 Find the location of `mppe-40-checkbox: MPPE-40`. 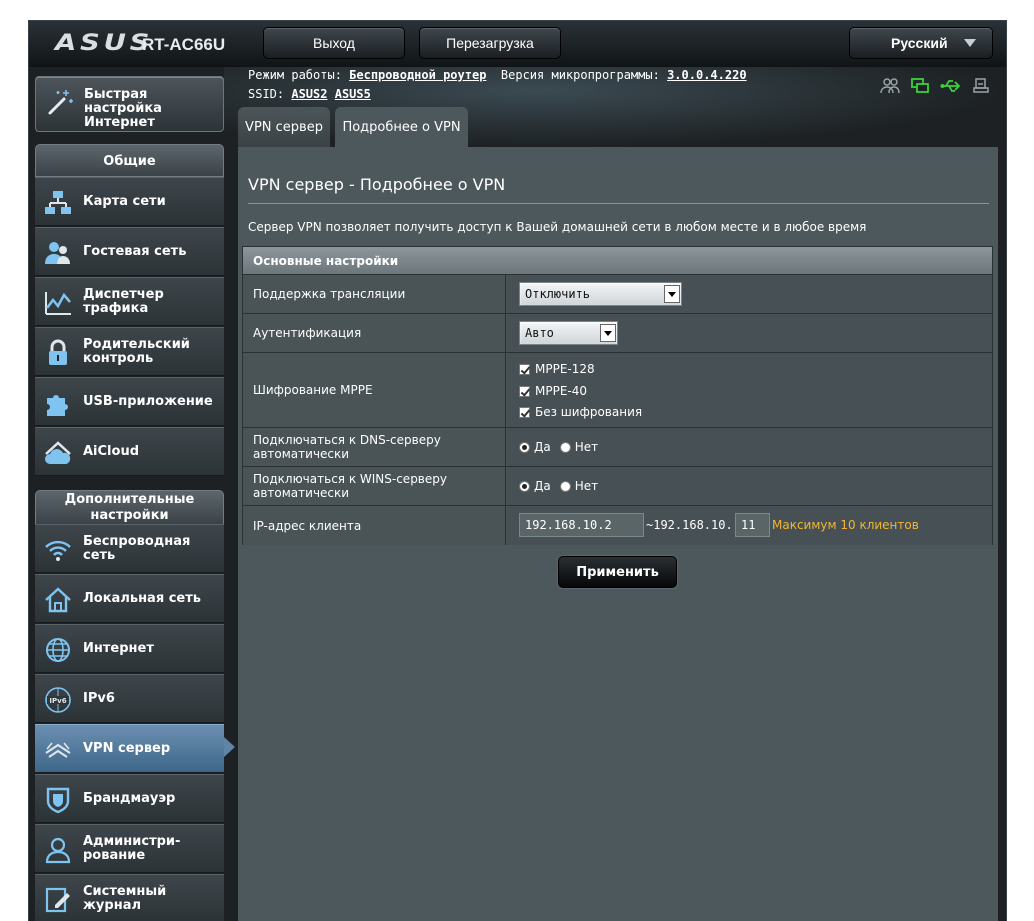

mppe-40-checkbox: MPPE-40 is located at coordinates (553, 391).